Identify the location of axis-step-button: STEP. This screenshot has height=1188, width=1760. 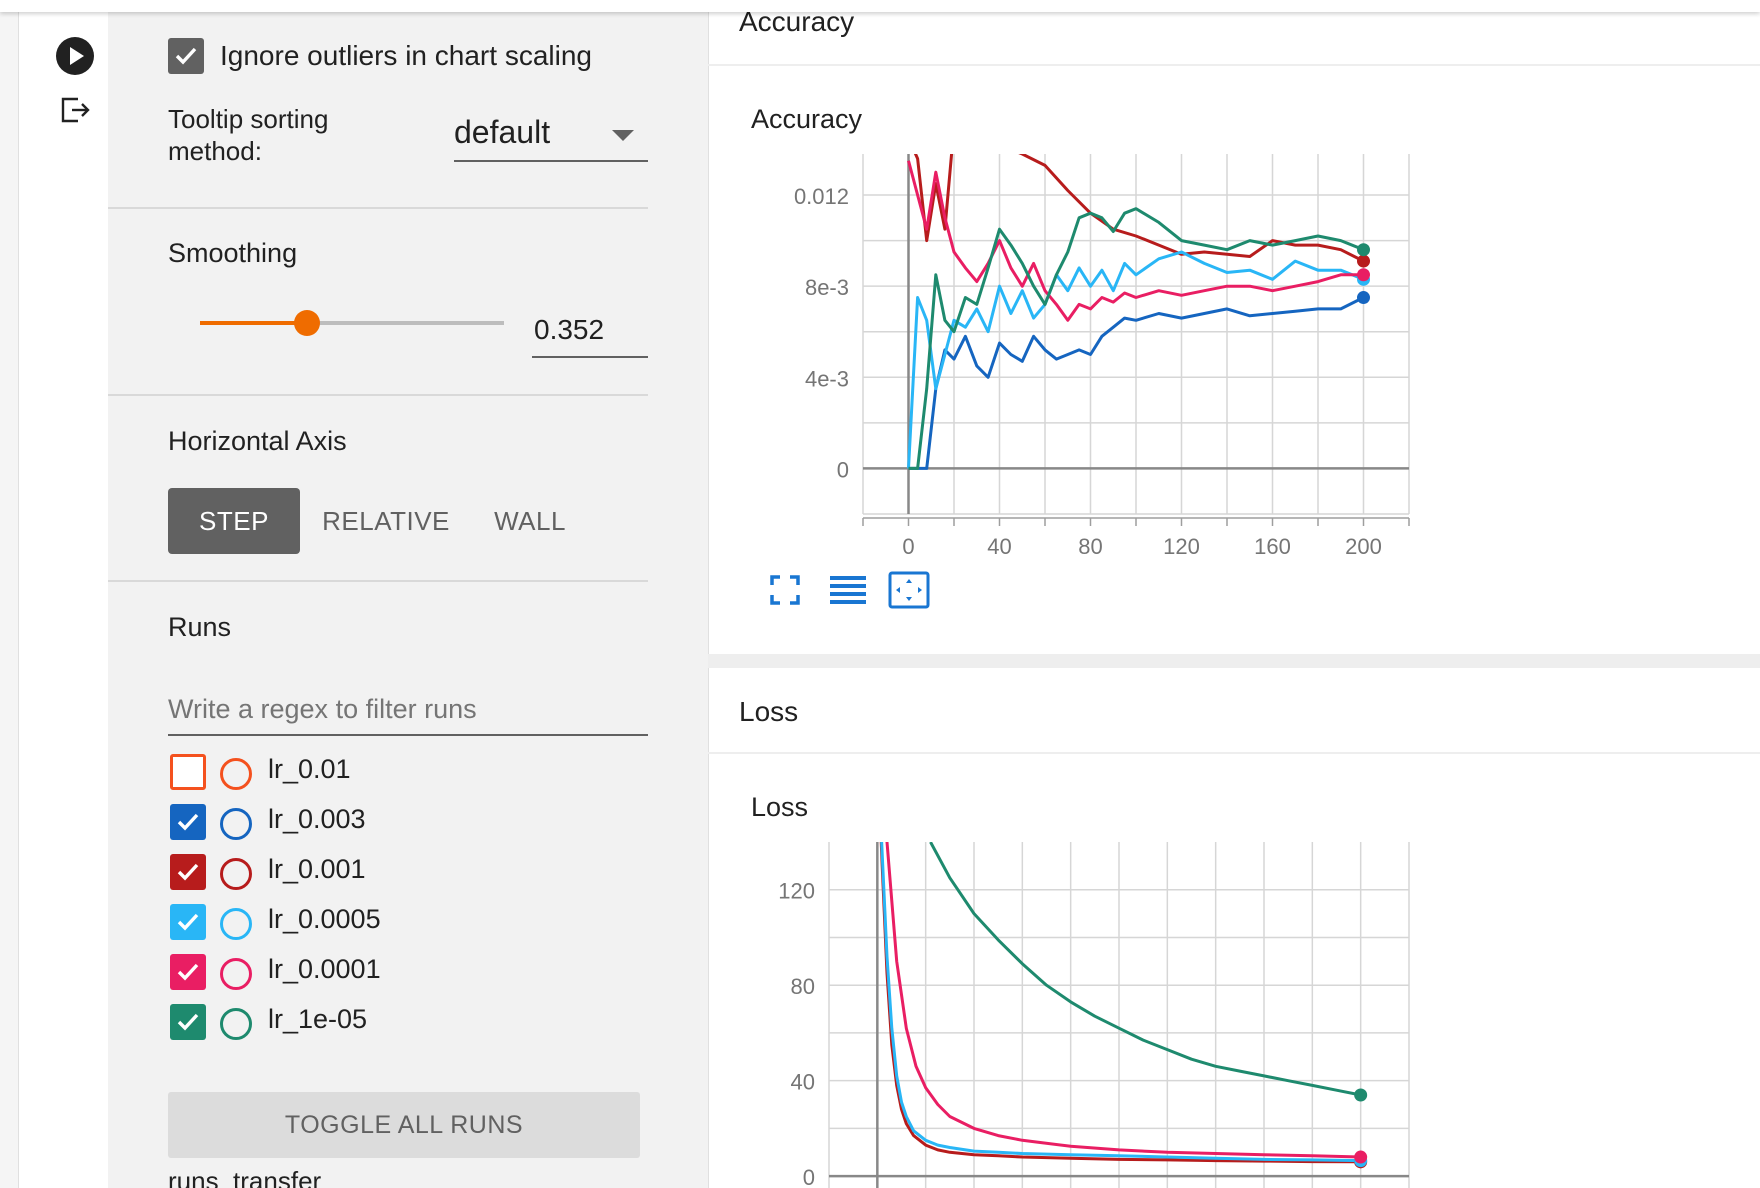
(234, 521).